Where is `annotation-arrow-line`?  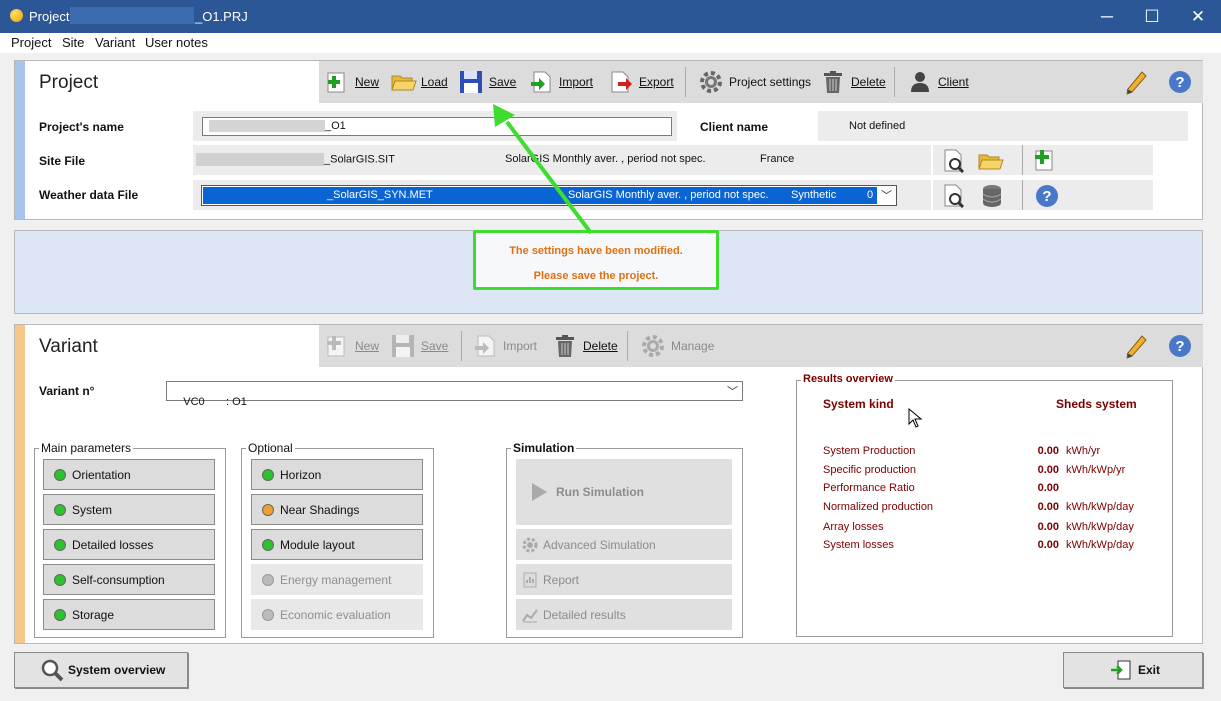 annotation-arrow-line is located at coordinates (549, 177).